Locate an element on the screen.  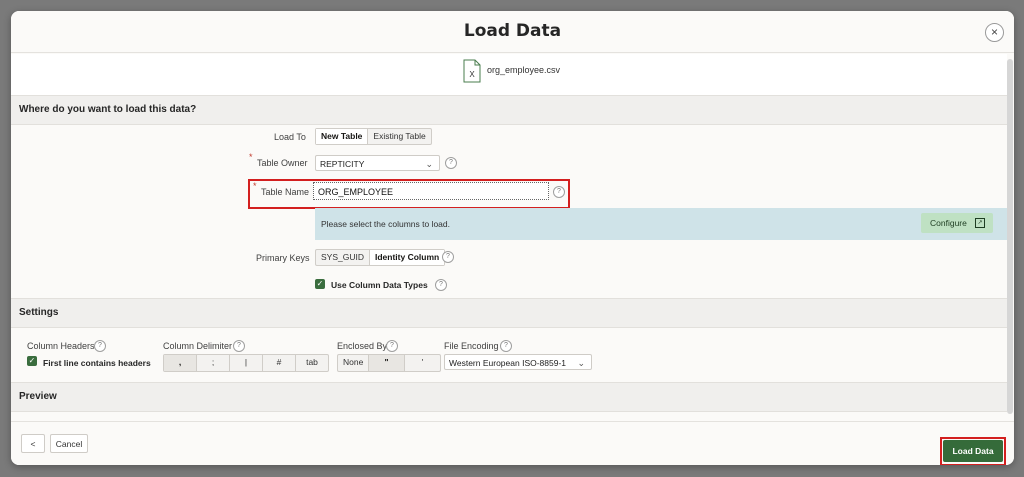
primary-keys-label: Primary Keys is located at coordinates (283, 258).